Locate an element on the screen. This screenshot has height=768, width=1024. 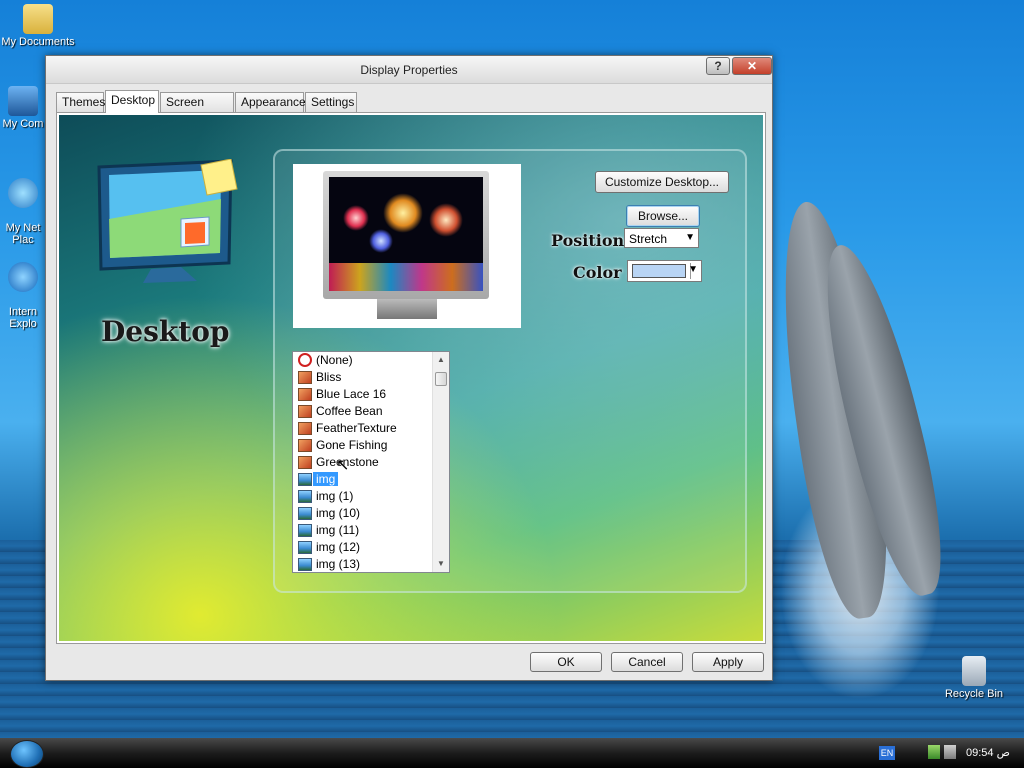
background-list-item: Gone Fishing is located at coordinates (371, 445).